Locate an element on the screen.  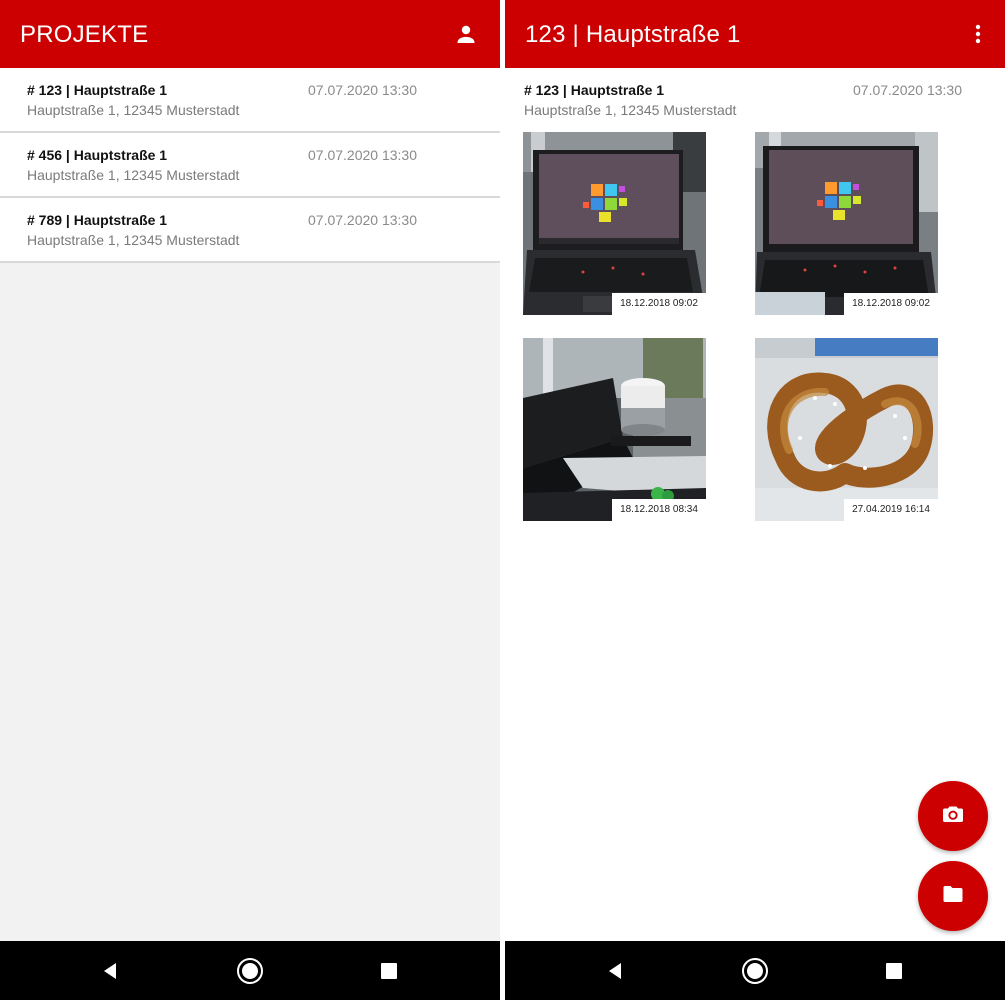
pretzel-photo is located at coordinates (846, 429).